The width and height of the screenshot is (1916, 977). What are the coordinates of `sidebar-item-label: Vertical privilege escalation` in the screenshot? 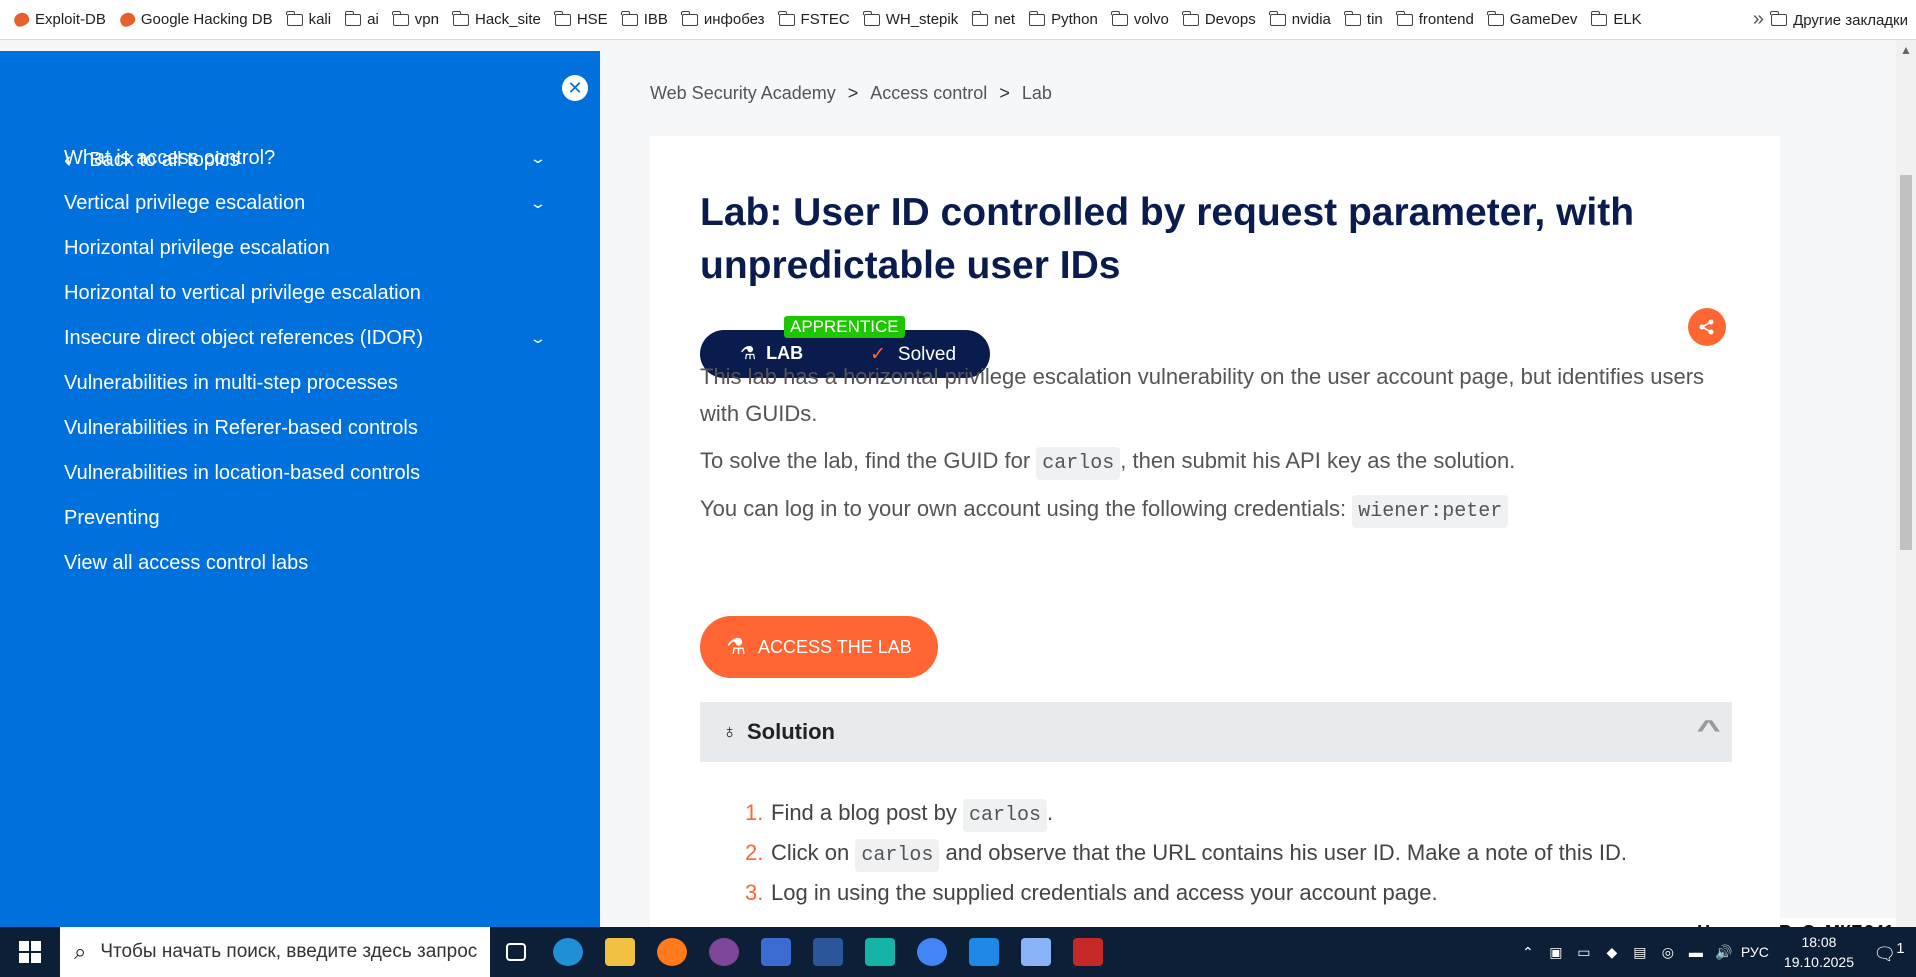 It's located at (185, 203).